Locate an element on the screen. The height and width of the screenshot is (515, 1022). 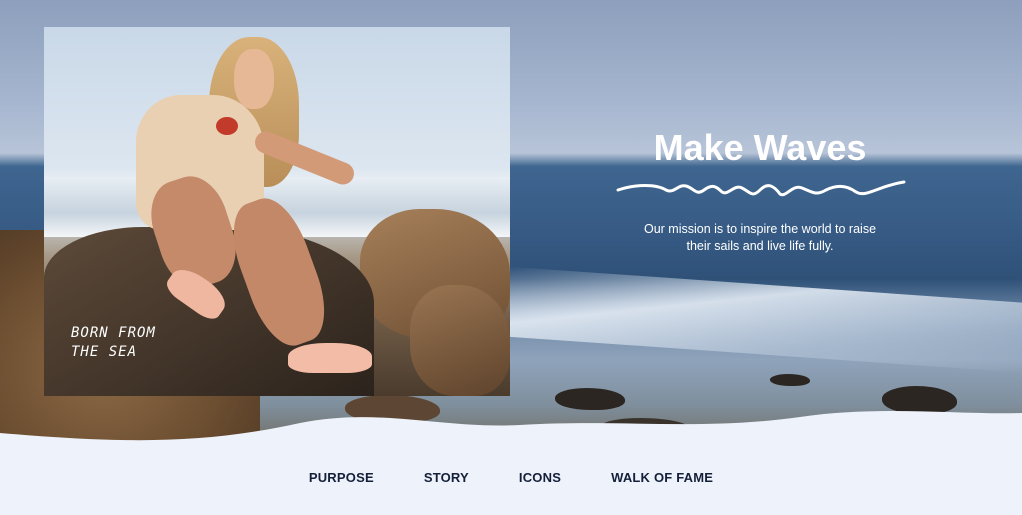
tagline-line-1: BORN FROM is located at coordinates (113, 333).